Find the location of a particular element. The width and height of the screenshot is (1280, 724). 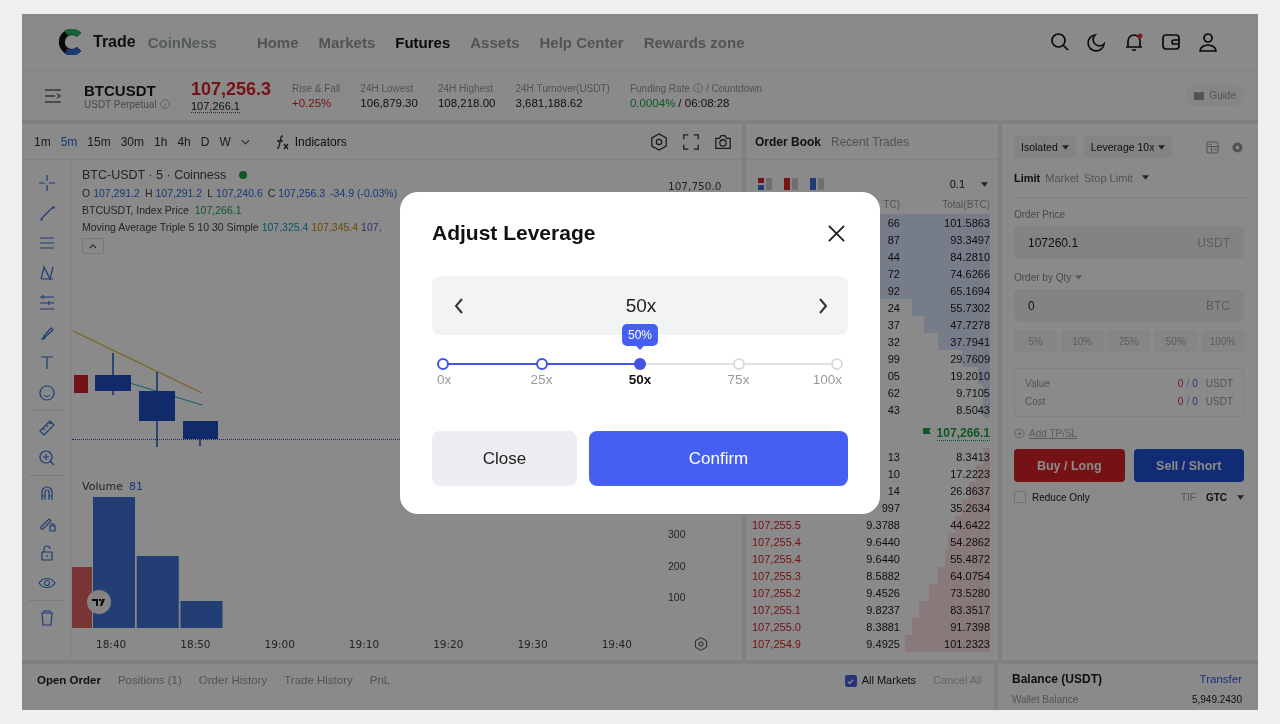

confirm-button: Confirm is located at coordinates (718, 458).